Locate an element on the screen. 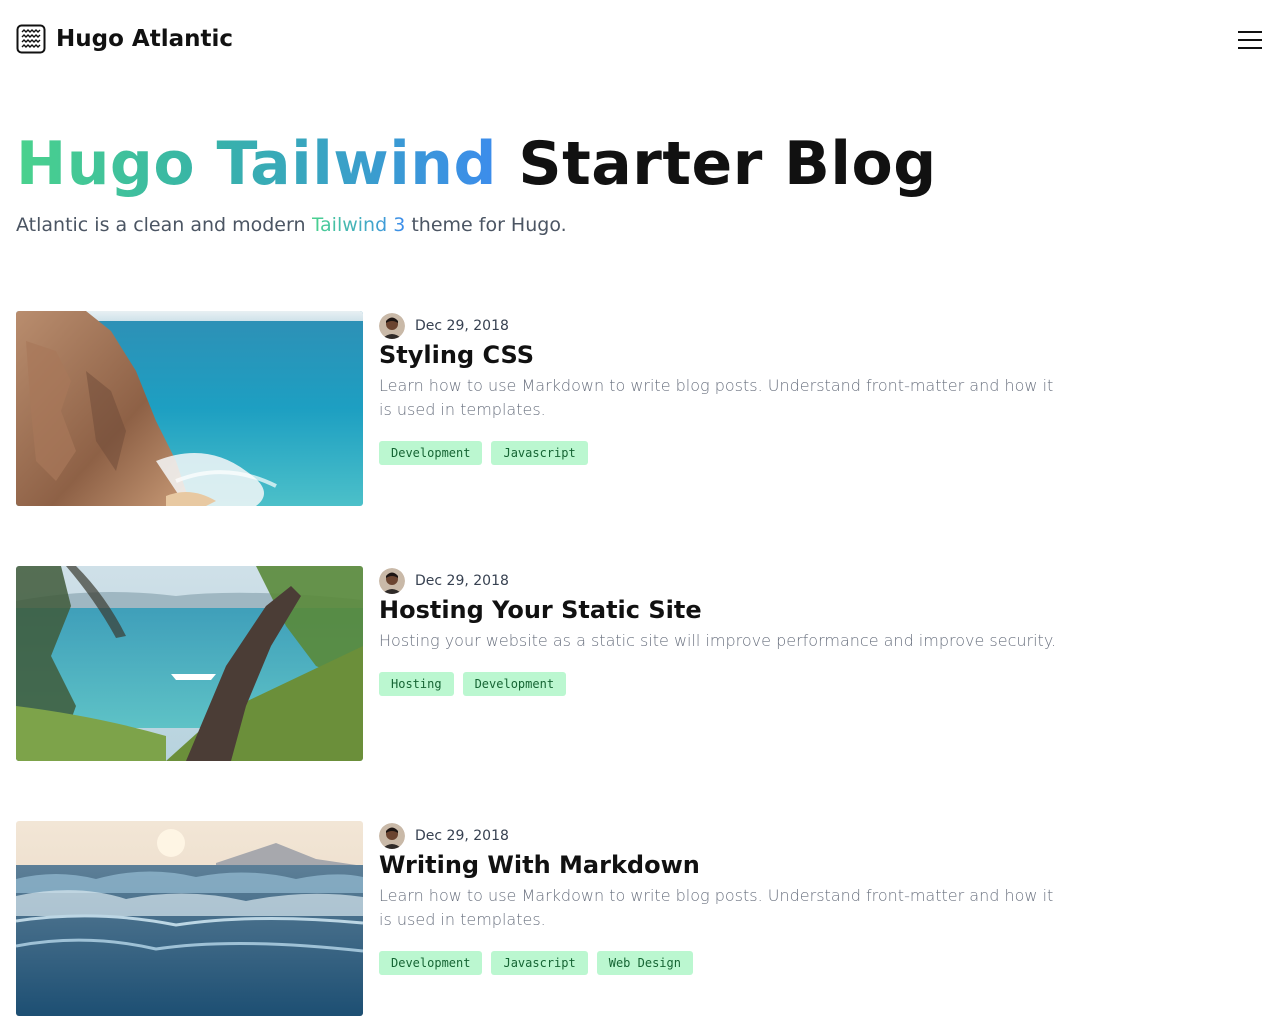 This screenshot has width=1280, height=1016. hero-title: Hugo Tailwind Starter Blog is located at coordinates (476, 164).